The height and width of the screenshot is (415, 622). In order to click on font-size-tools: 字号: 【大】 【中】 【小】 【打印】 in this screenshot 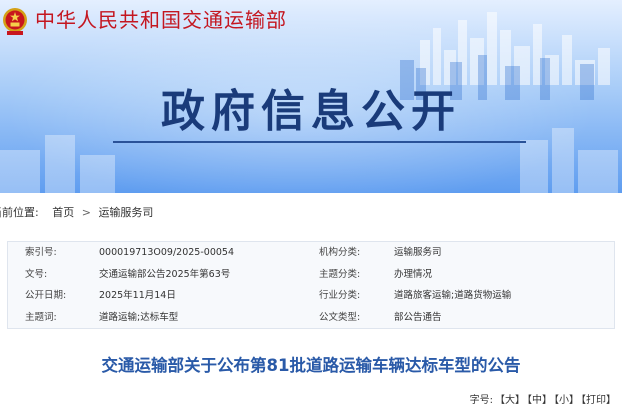, I will do `click(543, 401)`.